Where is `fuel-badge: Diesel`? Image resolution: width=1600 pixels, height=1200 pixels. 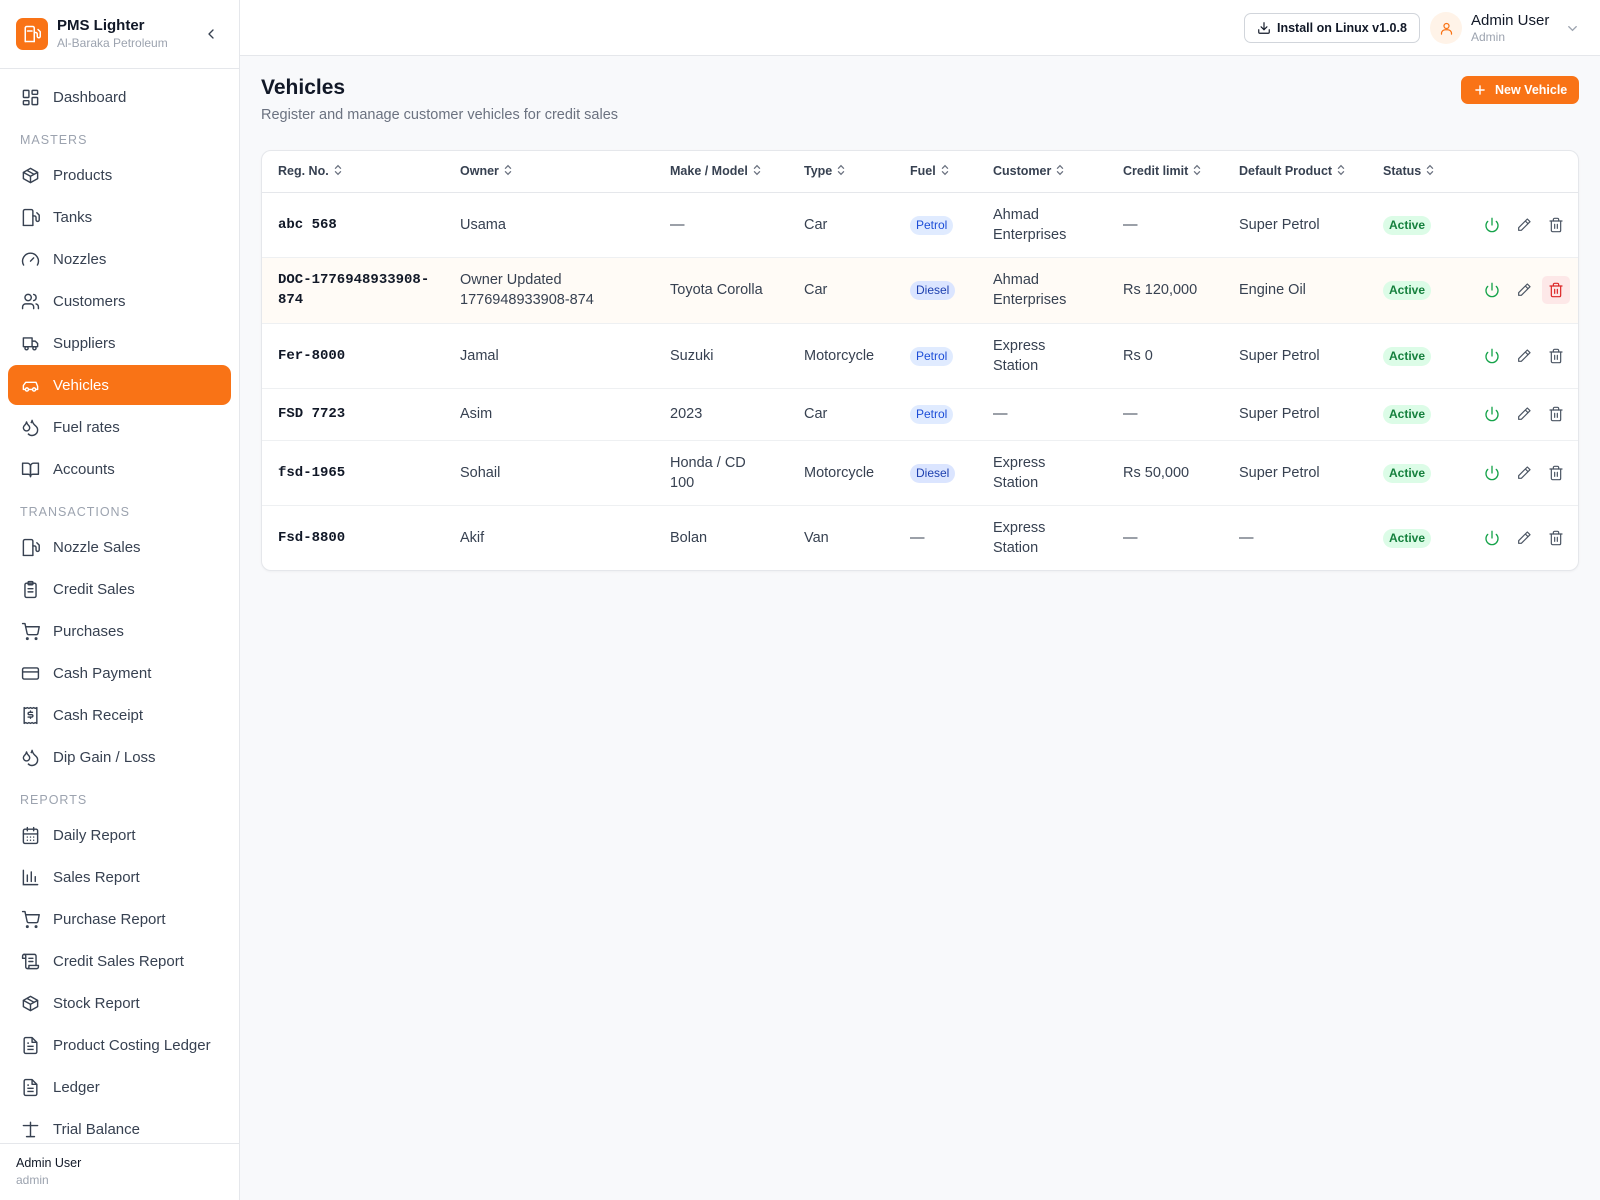
fuel-badge: Diesel is located at coordinates (933, 473).